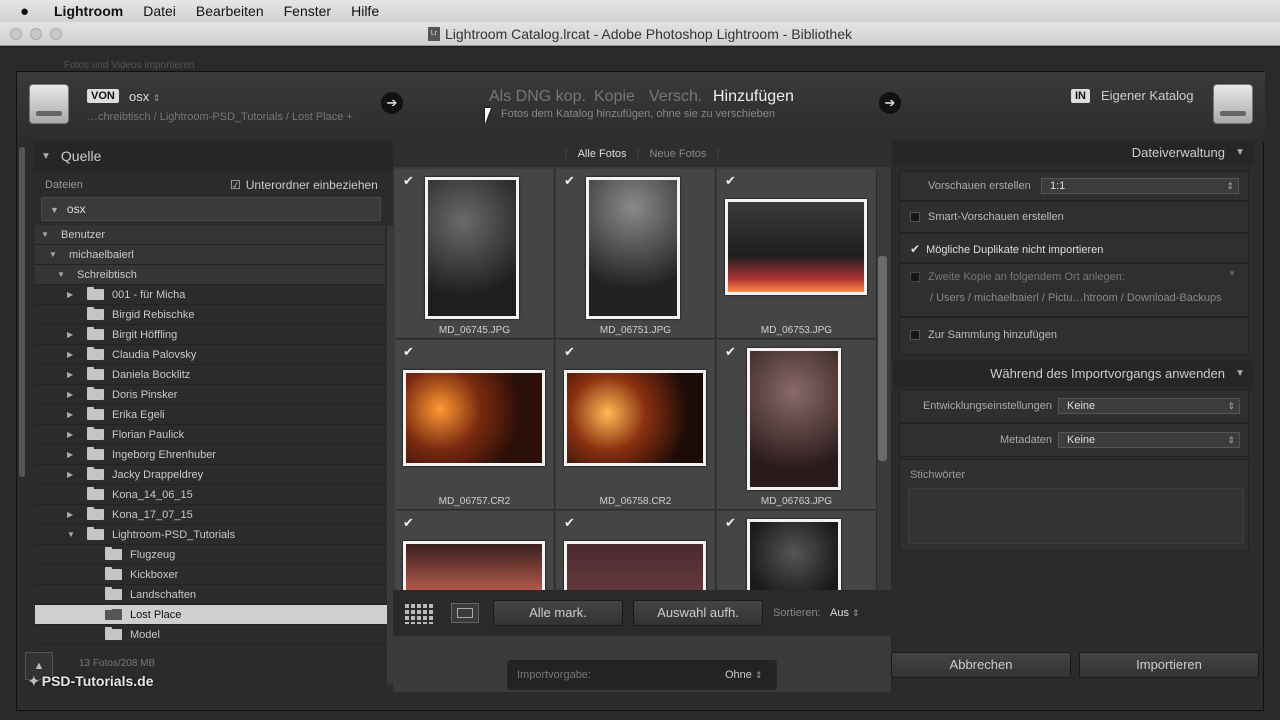 This screenshot has width=1280, height=720. I want to click on volume-row: ▼ osx, so click(211, 209).